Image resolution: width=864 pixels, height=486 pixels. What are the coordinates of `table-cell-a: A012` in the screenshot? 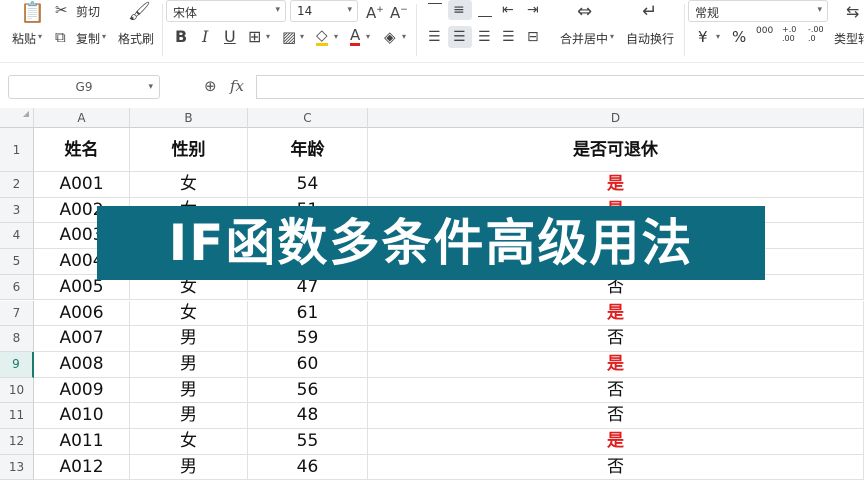 It's located at (82, 467).